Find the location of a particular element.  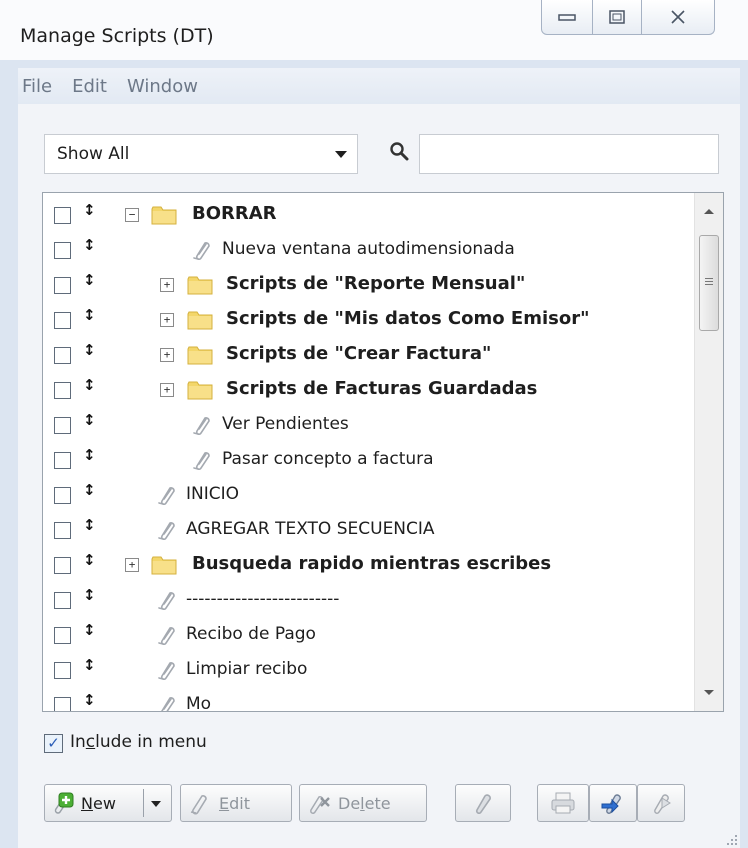

tree-script-row: ↕ INICIO is located at coordinates (363, 495).